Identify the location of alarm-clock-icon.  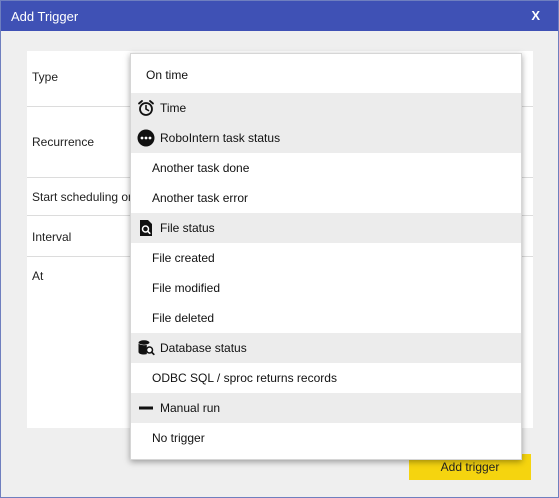
(146, 108).